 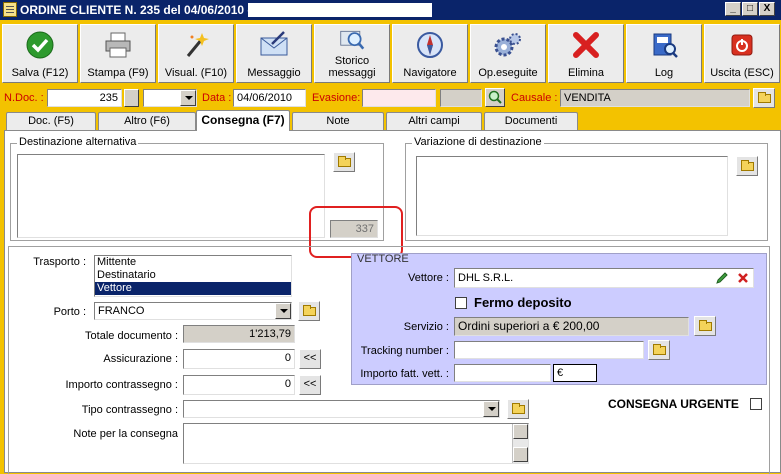 What do you see at coordinates (461, 98) in the screenshot?
I see `evasione-extra-field` at bounding box center [461, 98].